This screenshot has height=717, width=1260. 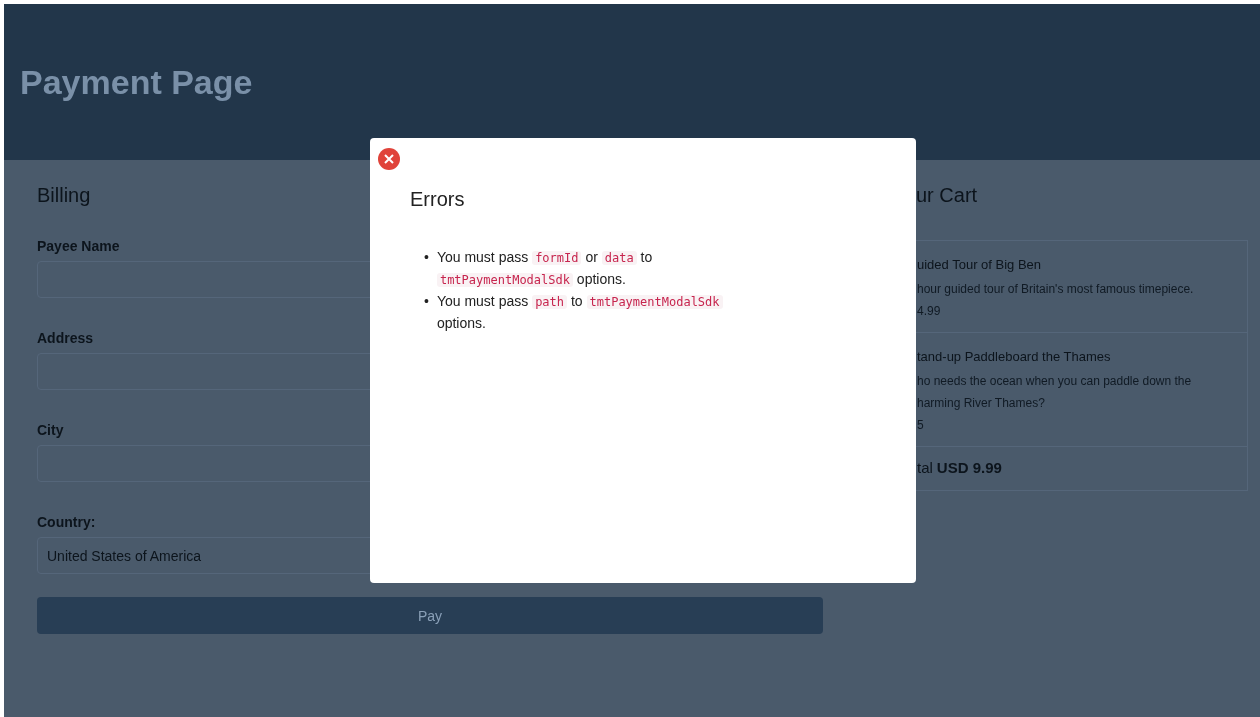 What do you see at coordinates (1056, 289) in the screenshot?
I see `item-description: hour guided tour of Britain's most famous timepiece.` at bounding box center [1056, 289].